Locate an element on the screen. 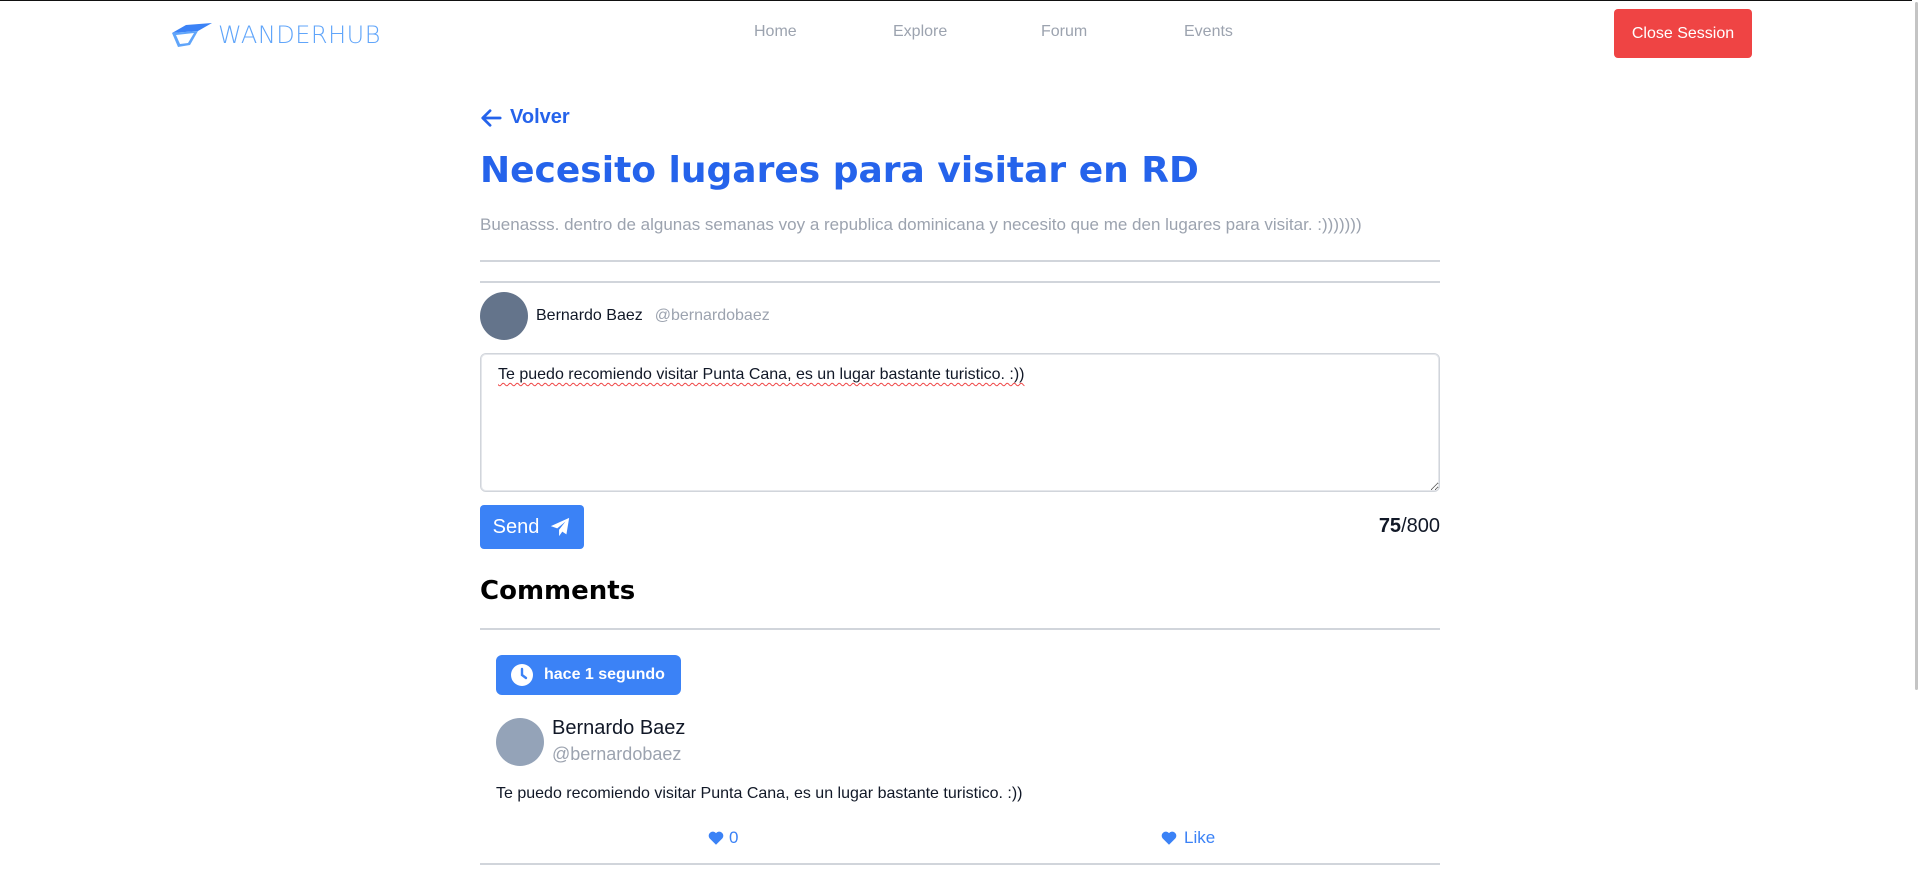 The width and height of the screenshot is (1920, 892). brand-name: WANDERHUB is located at coordinates (299, 35).